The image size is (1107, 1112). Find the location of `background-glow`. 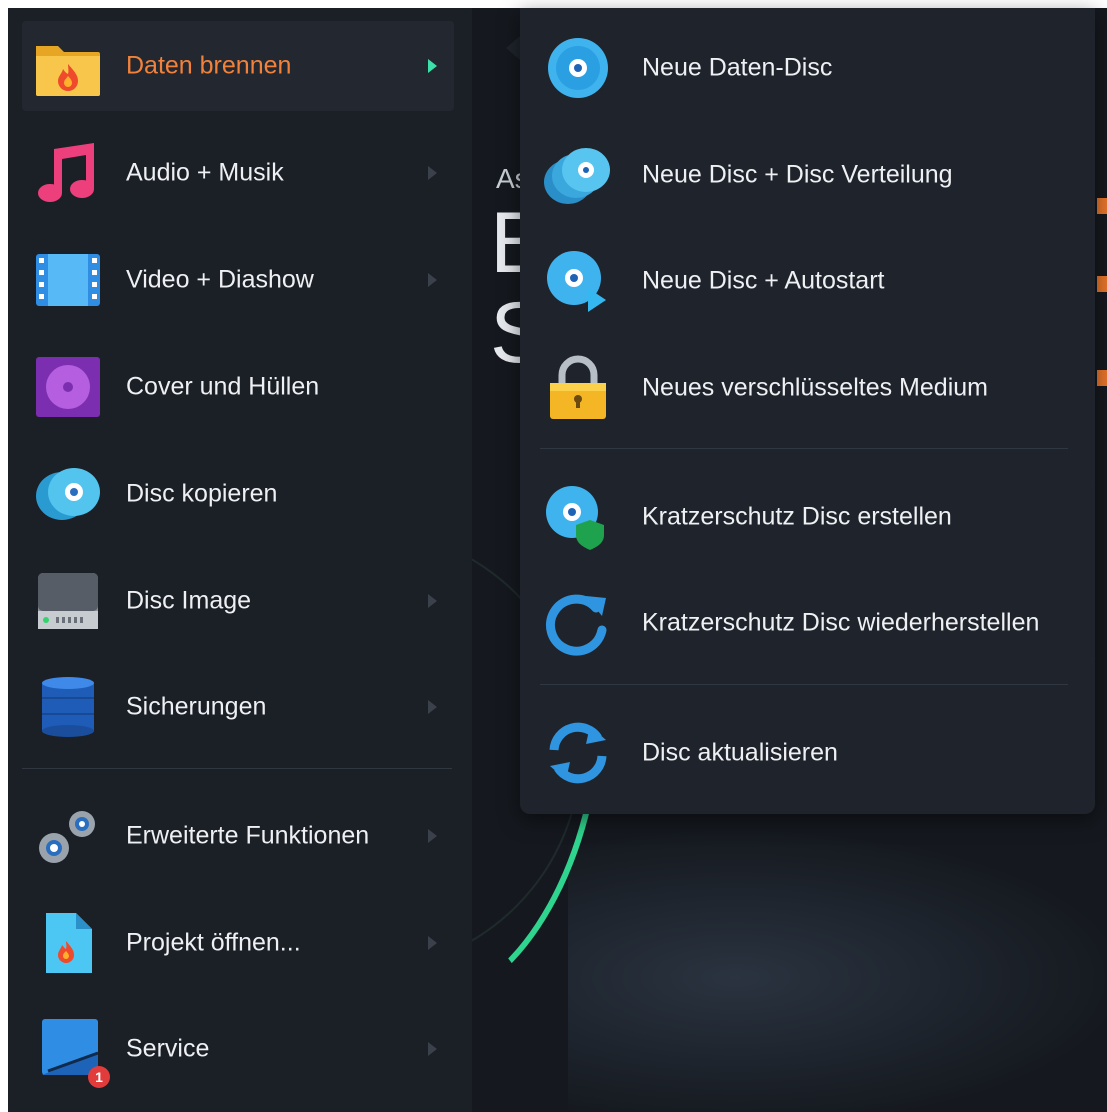

background-glow is located at coordinates (837, 970).